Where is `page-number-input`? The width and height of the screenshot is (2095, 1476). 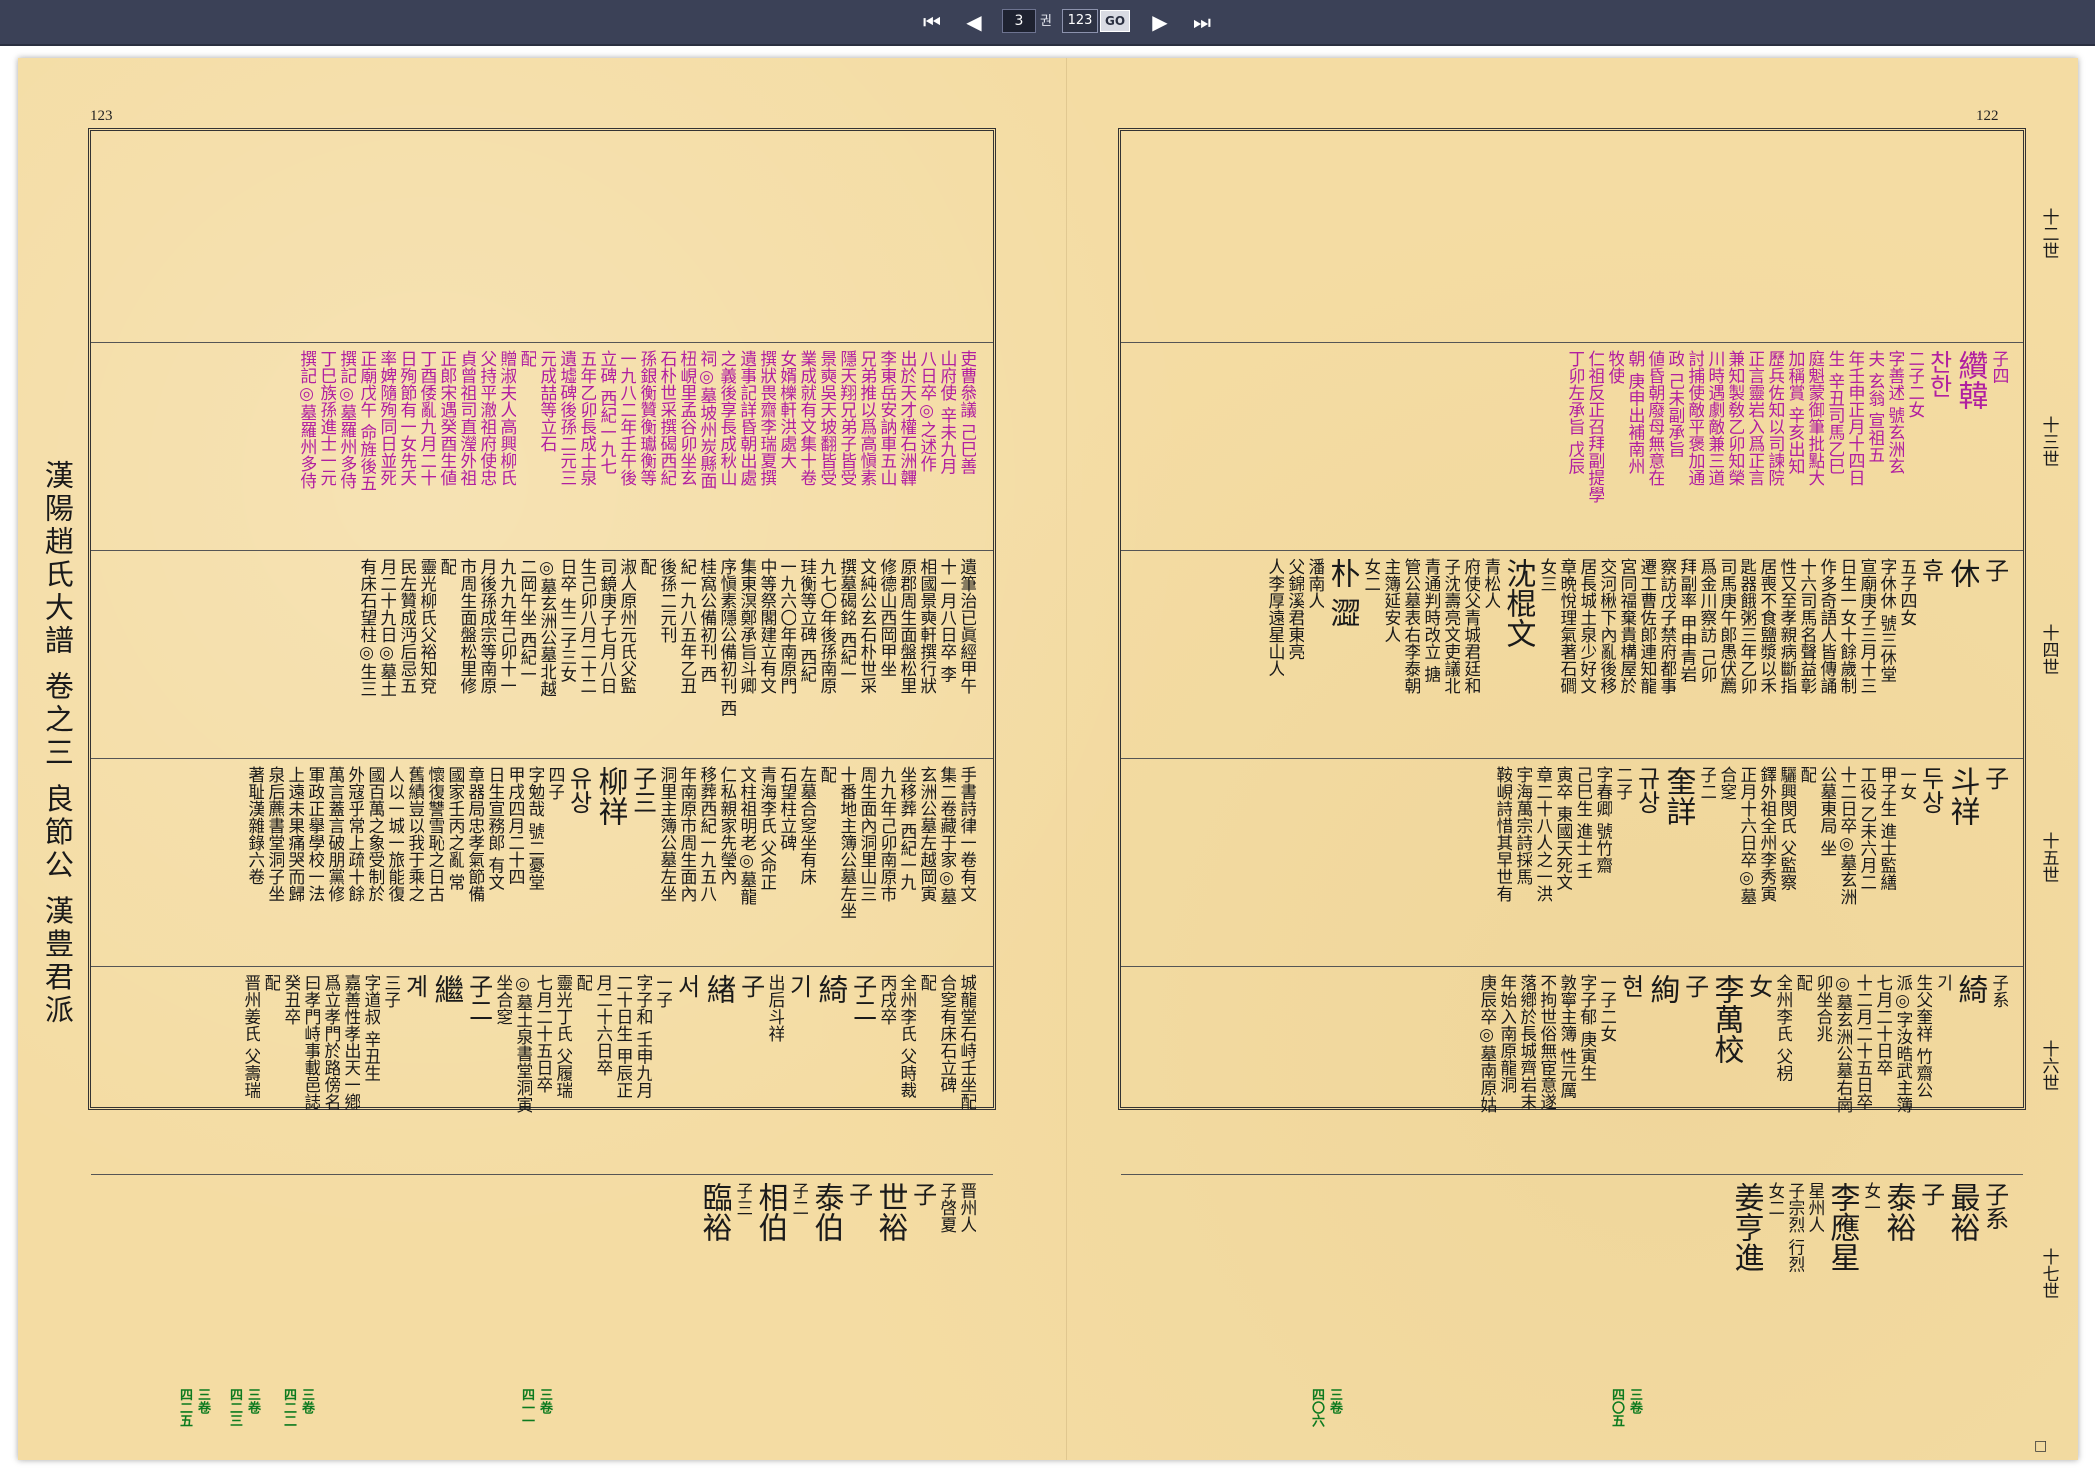 page-number-input is located at coordinates (1019, 21).